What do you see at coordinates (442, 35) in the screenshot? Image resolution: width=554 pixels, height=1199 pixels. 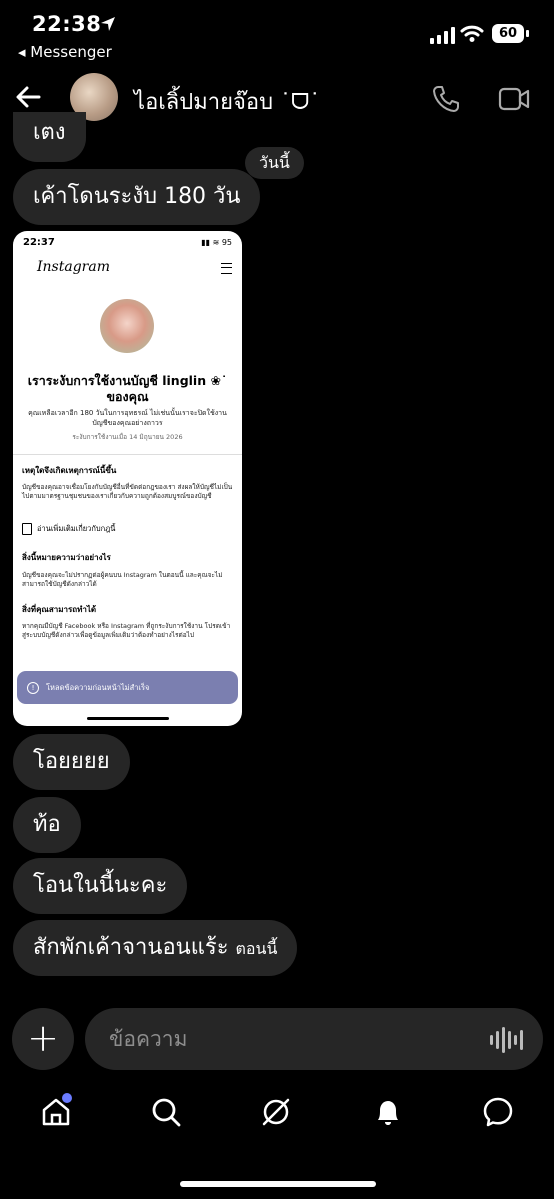 I see `signal-icon` at bounding box center [442, 35].